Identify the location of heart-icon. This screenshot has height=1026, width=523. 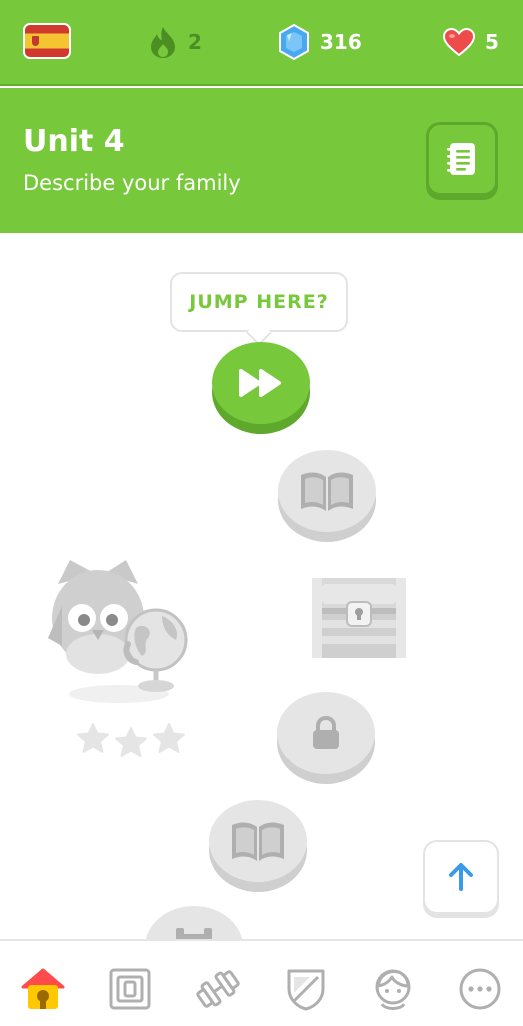
(459, 42).